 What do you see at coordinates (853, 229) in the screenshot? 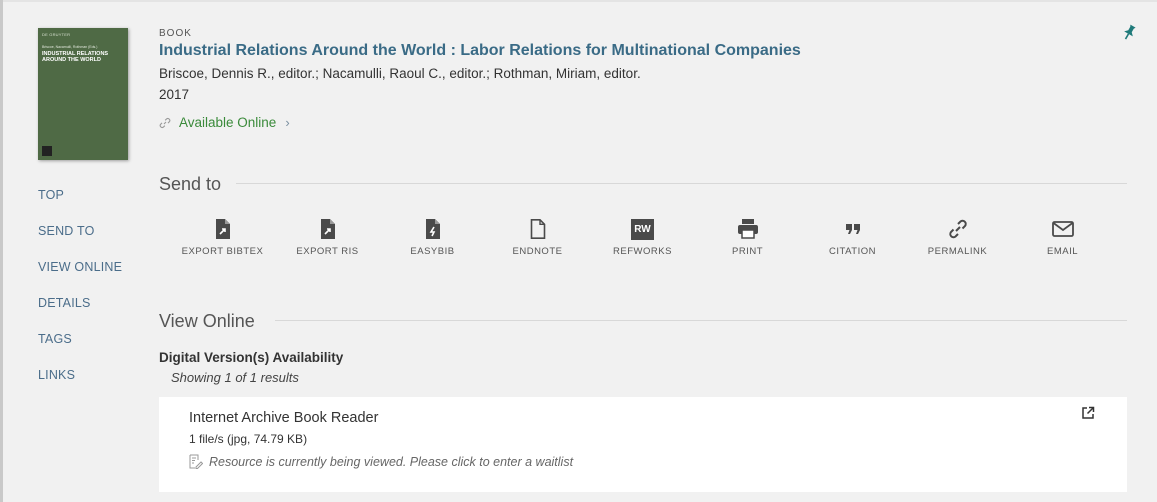
I see `citation-icon` at bounding box center [853, 229].